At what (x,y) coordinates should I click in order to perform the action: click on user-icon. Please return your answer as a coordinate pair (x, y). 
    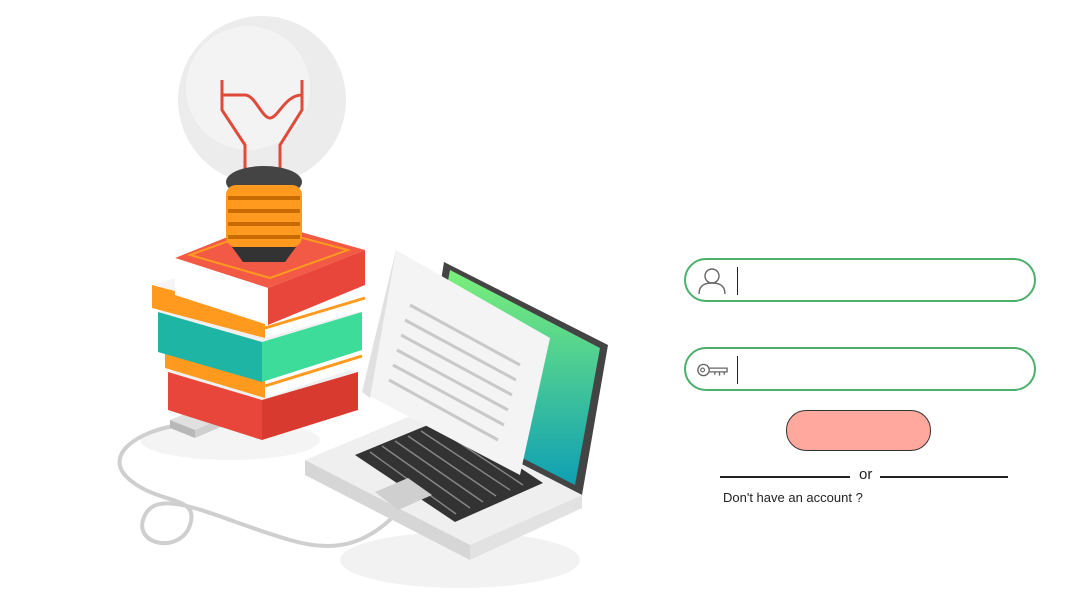
    Looking at the image, I should click on (712, 281).